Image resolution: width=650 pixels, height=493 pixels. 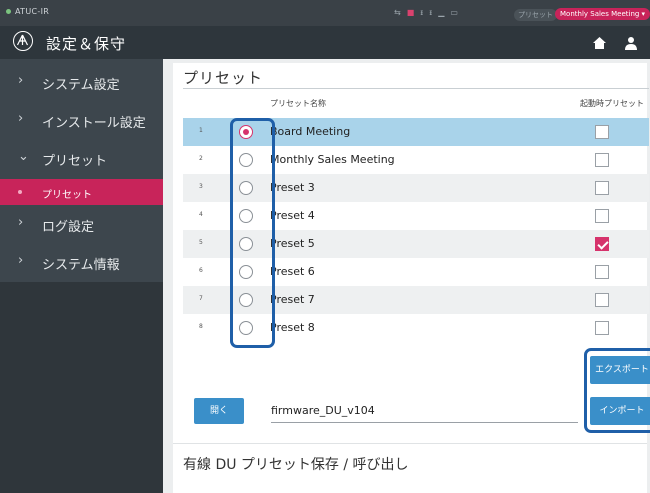 I want to click on row-number: 5, so click(x=201, y=242).